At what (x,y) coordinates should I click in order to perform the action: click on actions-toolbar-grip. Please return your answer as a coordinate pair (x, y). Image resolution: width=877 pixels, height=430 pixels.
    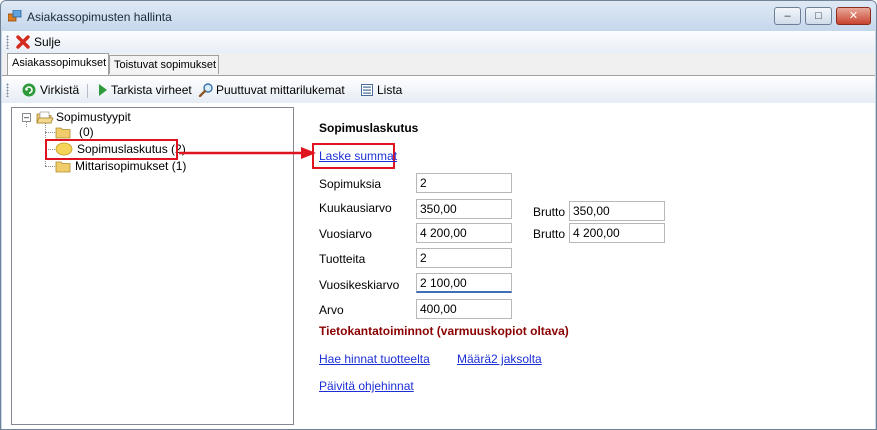
    Looking at the image, I should click on (7, 90).